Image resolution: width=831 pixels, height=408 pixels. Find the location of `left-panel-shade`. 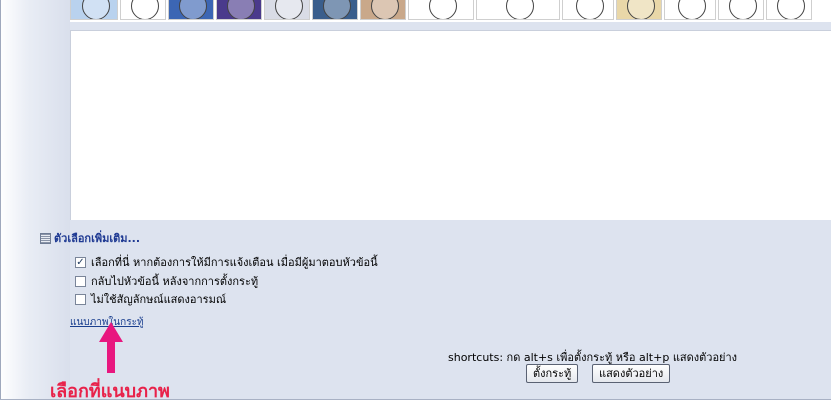

left-panel-shade is located at coordinates (35, 200).